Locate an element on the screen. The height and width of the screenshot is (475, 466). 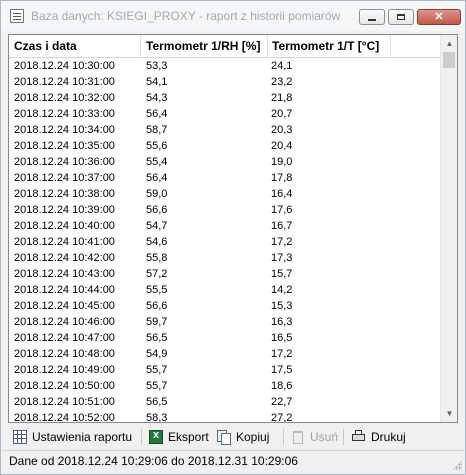
minimize-button is located at coordinates (372, 17).